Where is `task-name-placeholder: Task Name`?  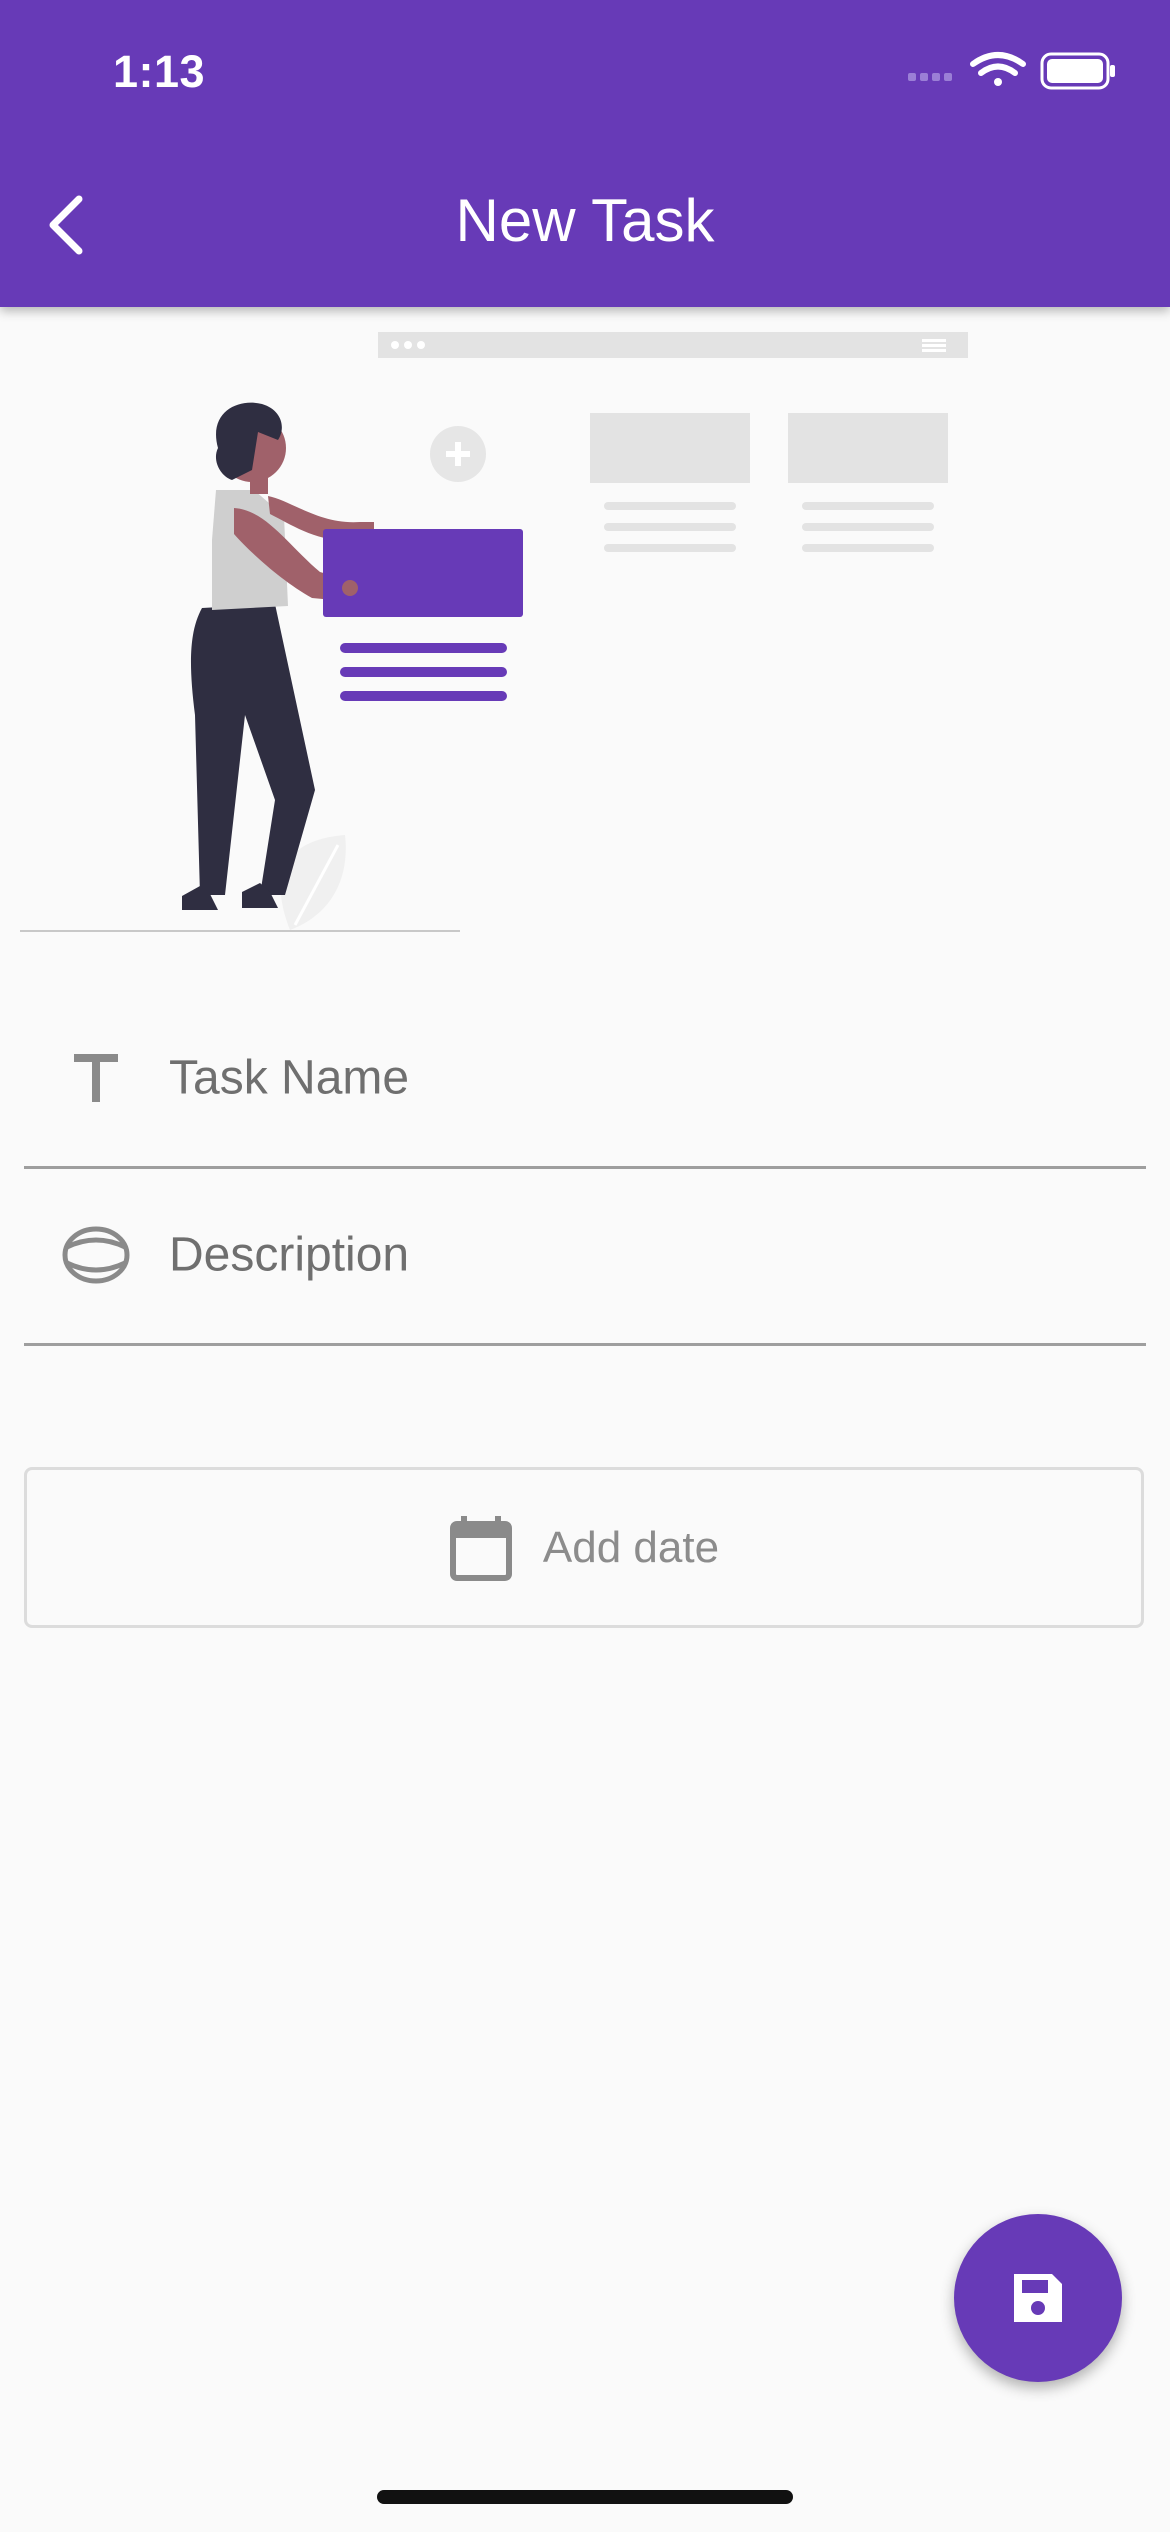 task-name-placeholder: Task Name is located at coordinates (289, 1078).